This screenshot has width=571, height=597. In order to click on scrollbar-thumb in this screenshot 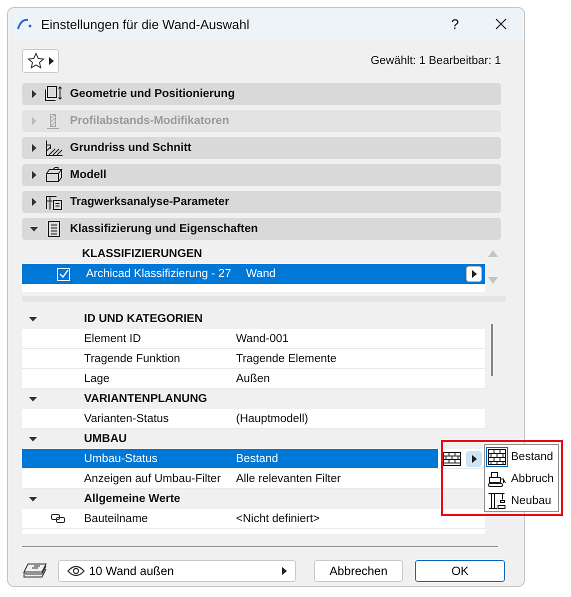, I will do `click(492, 350)`.